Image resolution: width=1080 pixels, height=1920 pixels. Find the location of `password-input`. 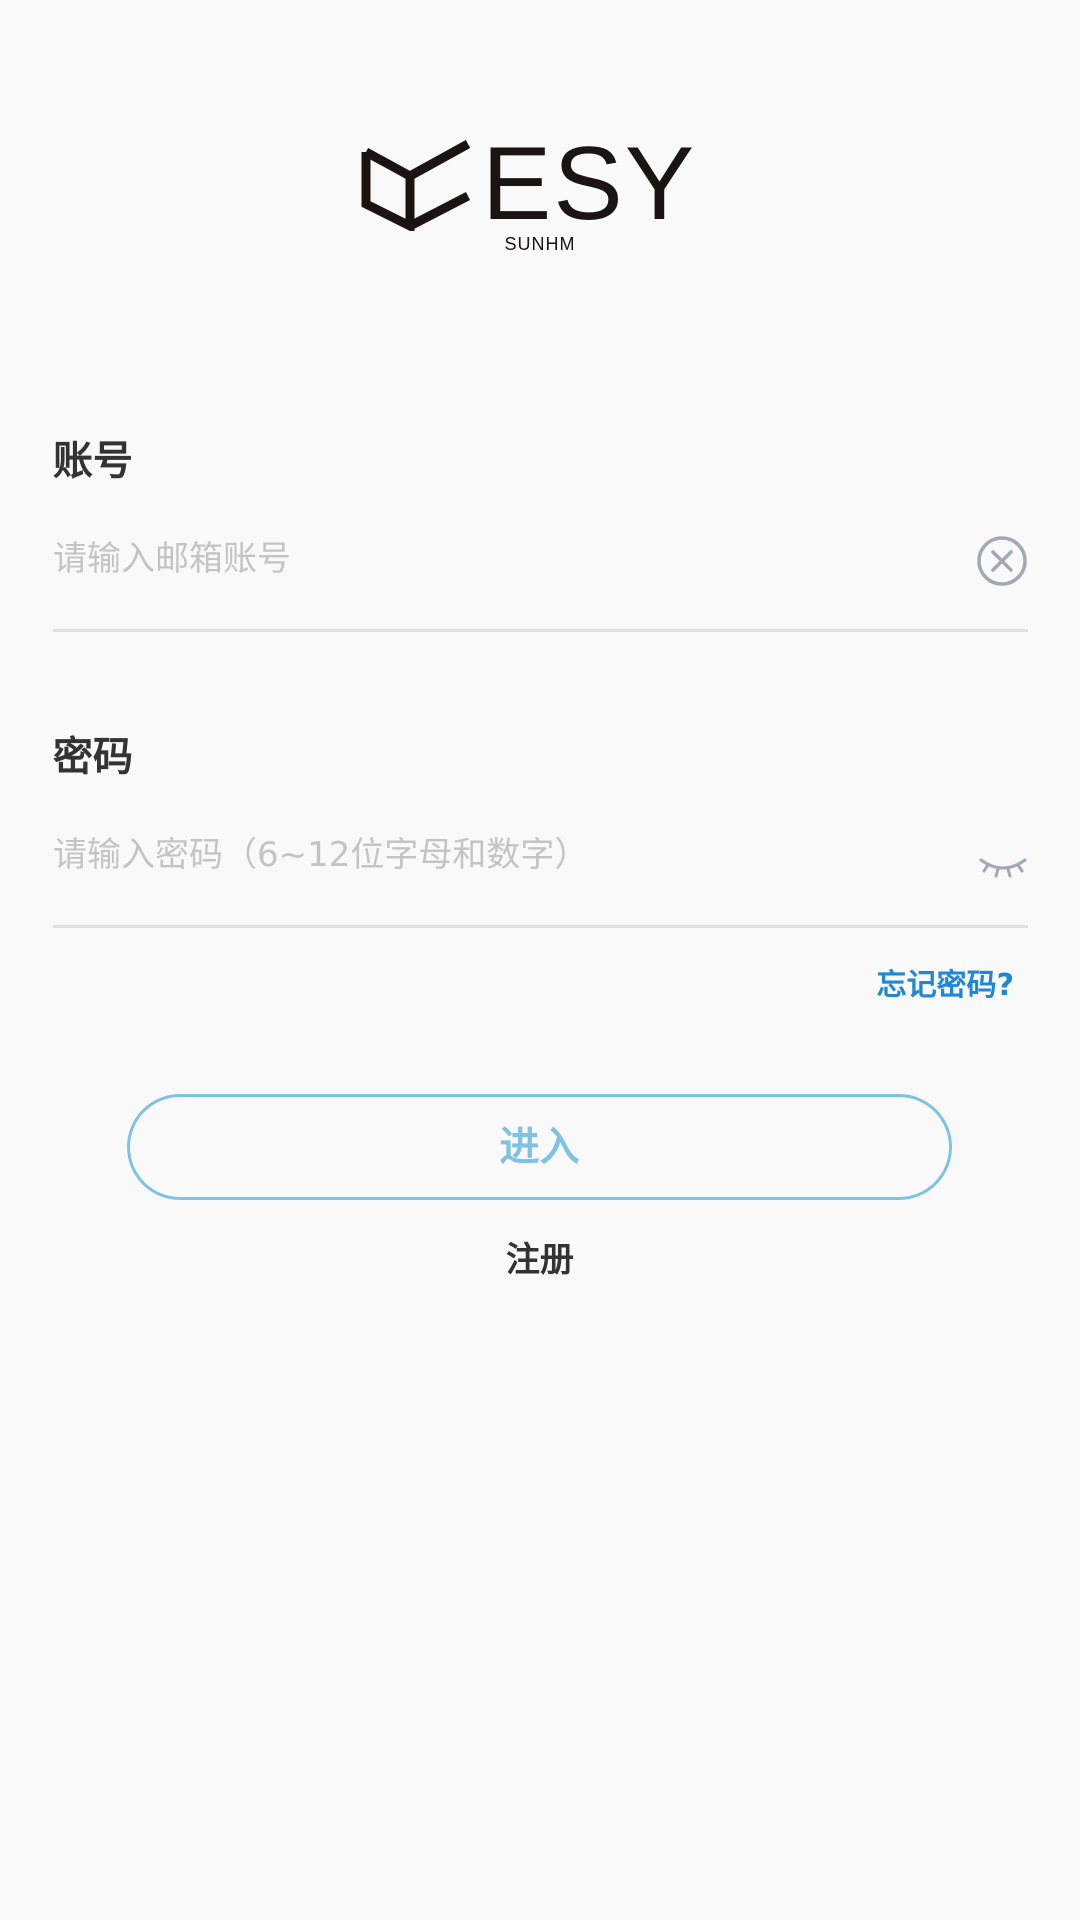

password-input is located at coordinates (503, 855).